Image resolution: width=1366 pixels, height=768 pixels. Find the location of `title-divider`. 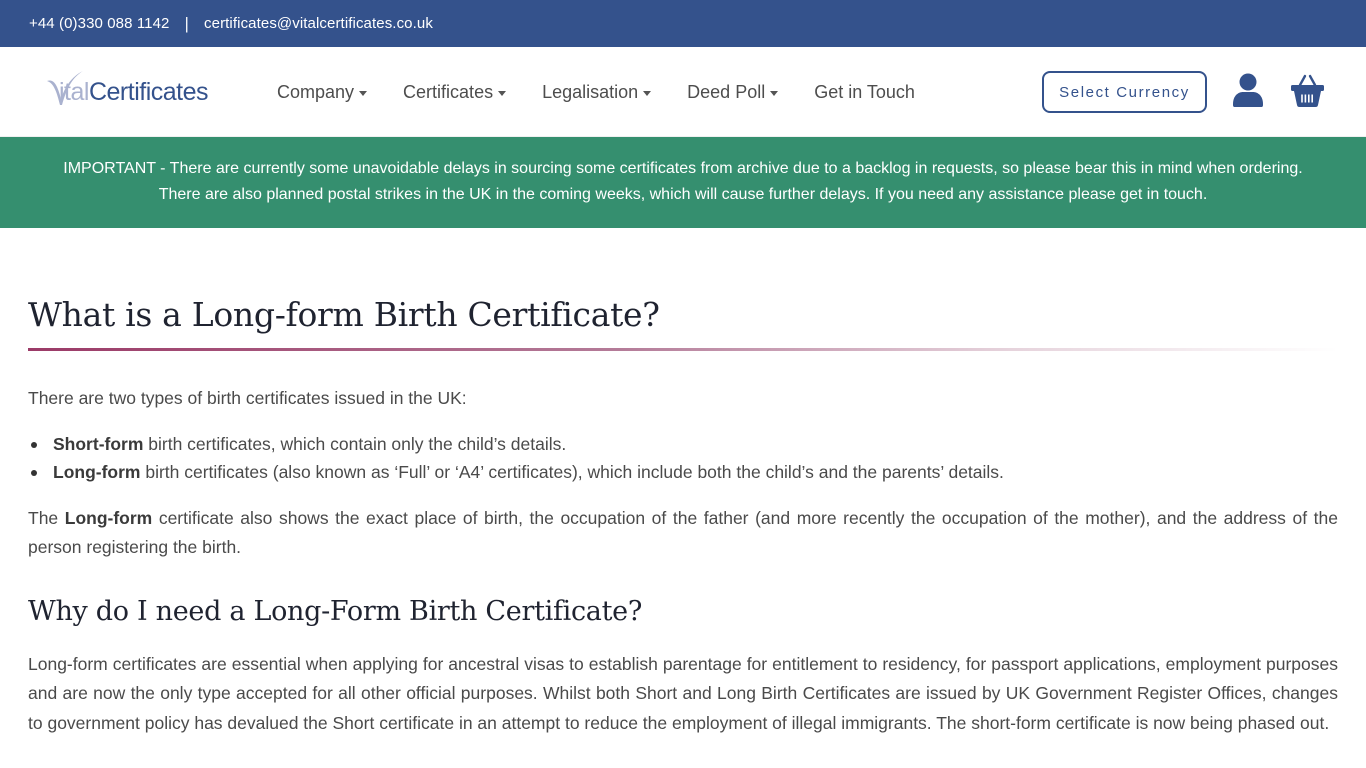

title-divider is located at coordinates (683, 349).